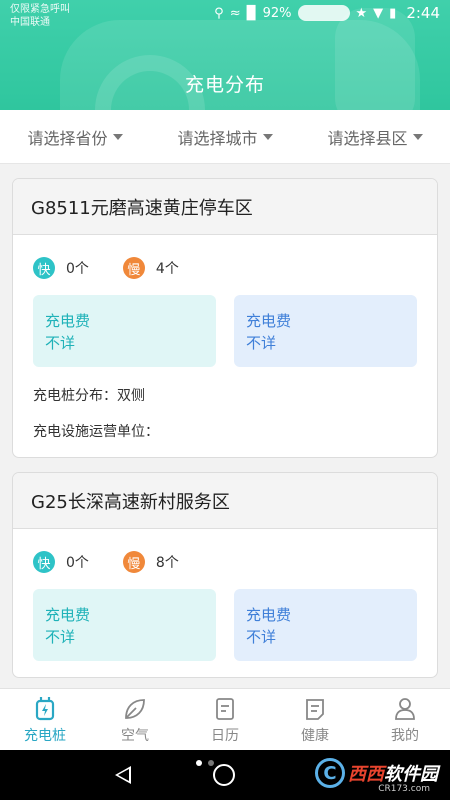 The width and height of the screenshot is (450, 800). I want to click on bottom-tab-bar: 充电桩 空气 日历 健康 我的, so click(225, 719).